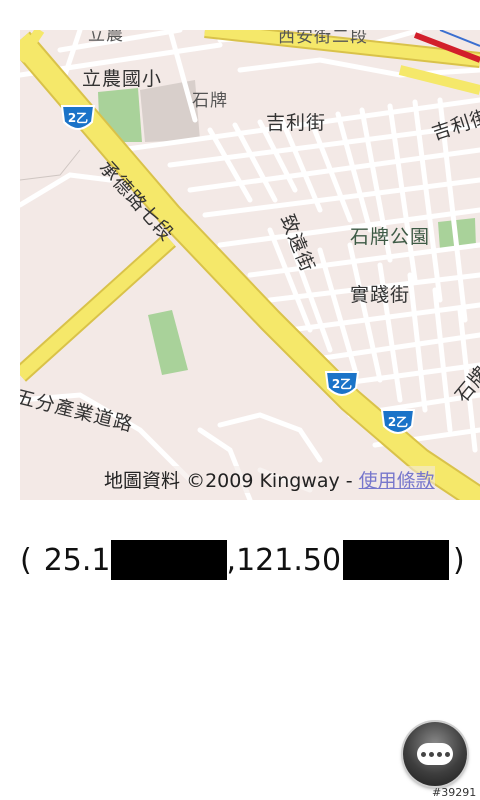 This screenshot has height=800, width=480. I want to click on map-data-label: 地圖資料, so click(142, 481).